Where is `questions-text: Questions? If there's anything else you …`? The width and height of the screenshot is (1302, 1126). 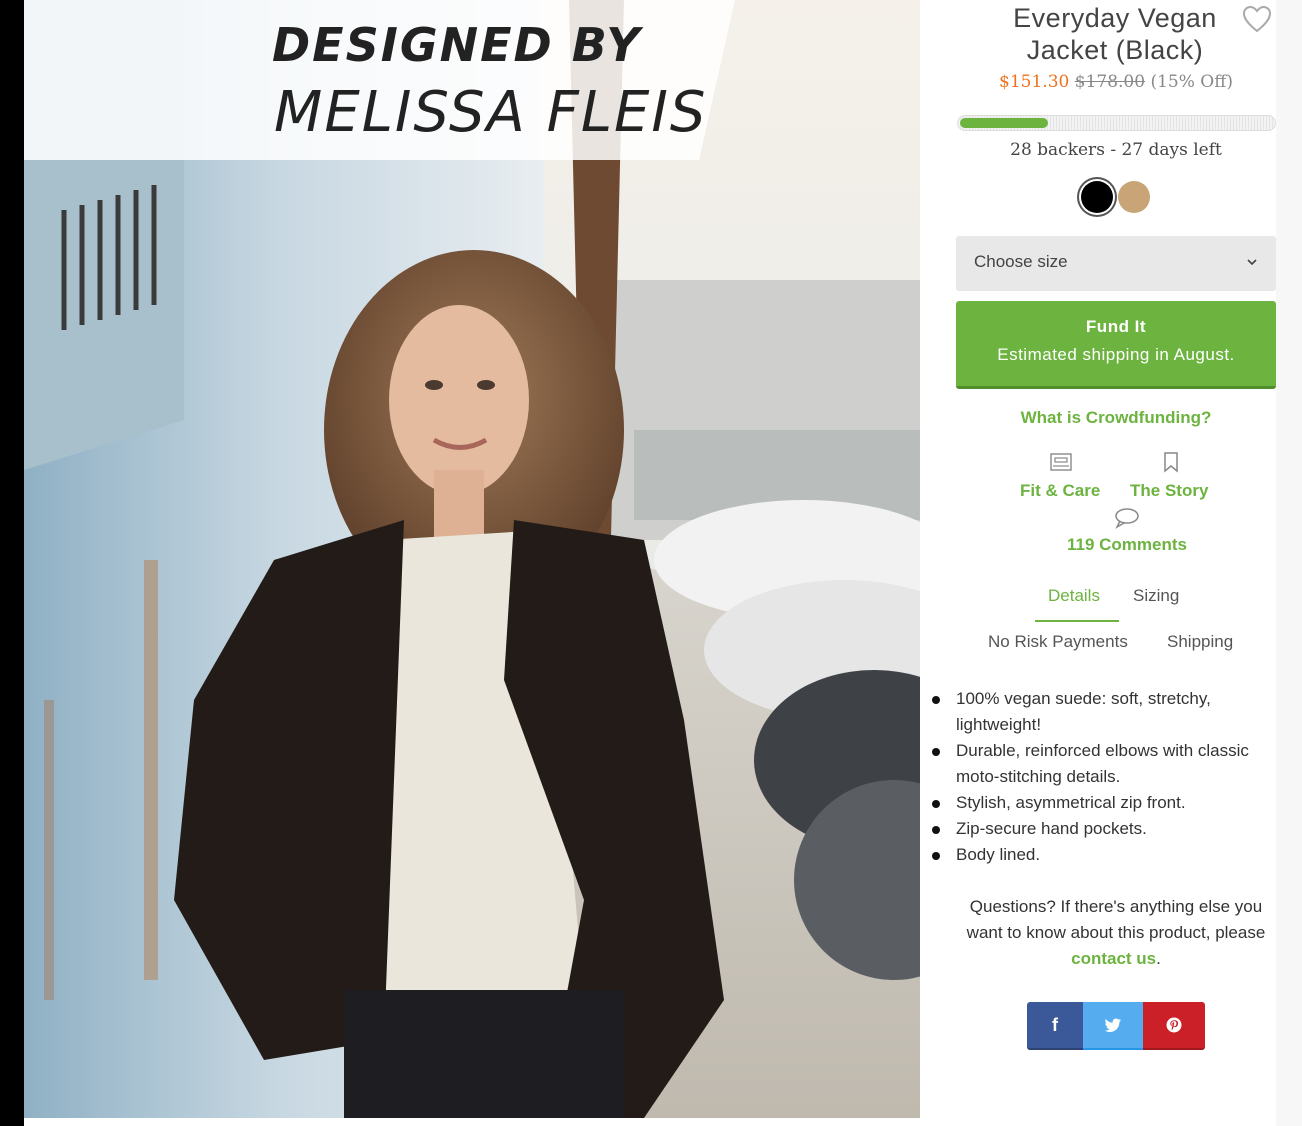
questions-text: Questions? If there's anything else you … is located at coordinates (1116, 933).